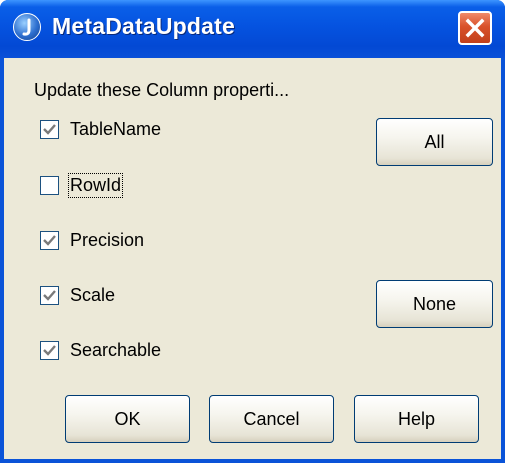 This screenshot has height=463, width=505. I want to click on title-bar: MetaDataUpdate, so click(252, 29).